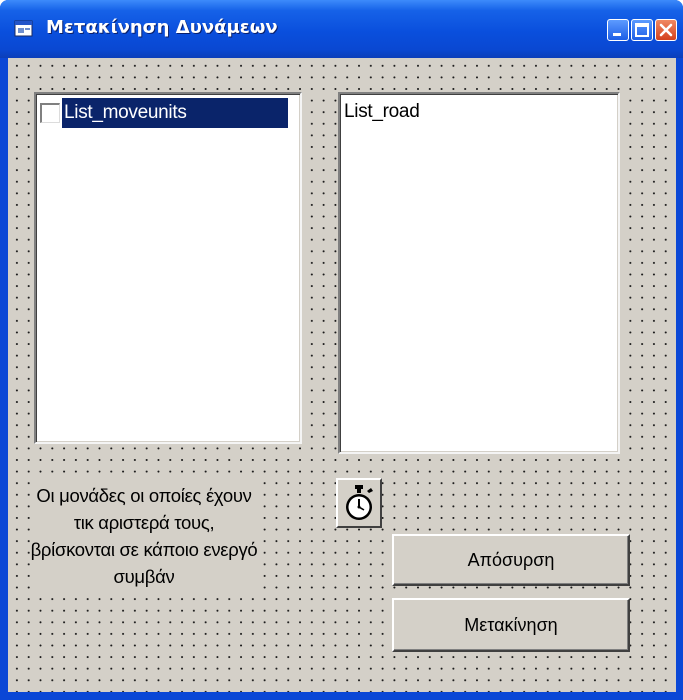  I want to click on list-item-label: List_road, so click(382, 112).